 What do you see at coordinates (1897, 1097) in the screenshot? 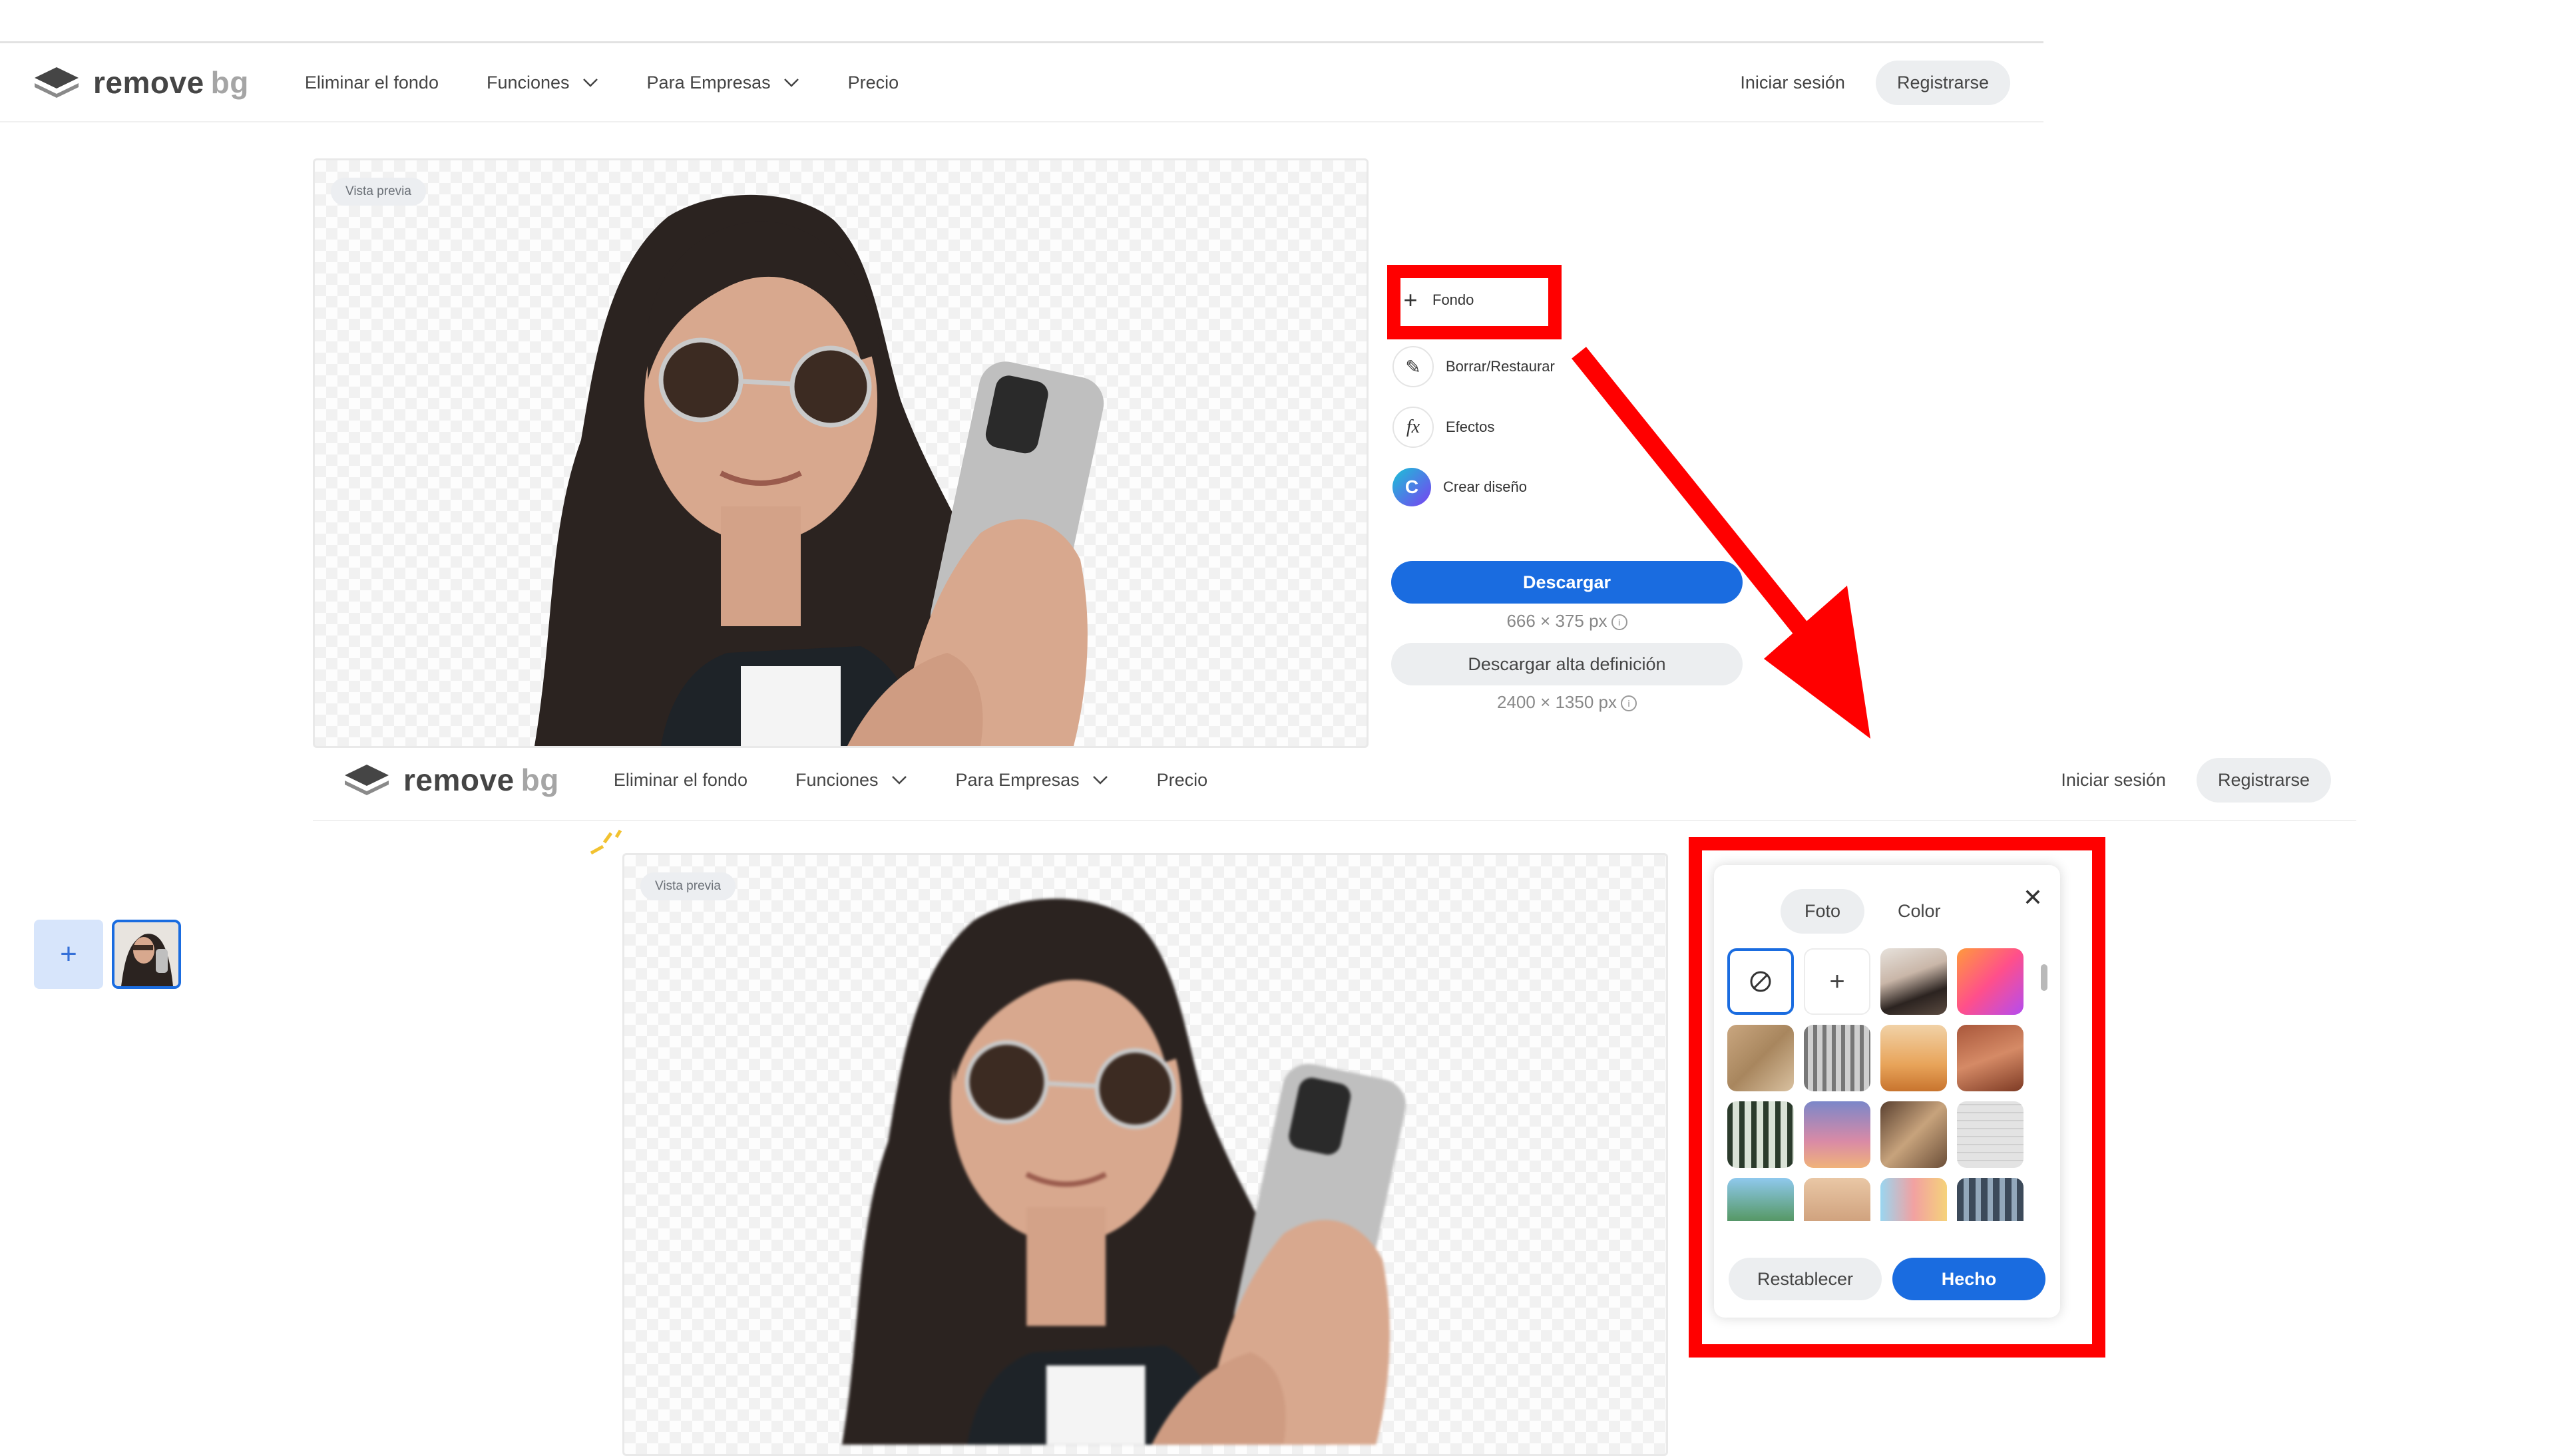
I see `highlight-panel` at bounding box center [1897, 1097].